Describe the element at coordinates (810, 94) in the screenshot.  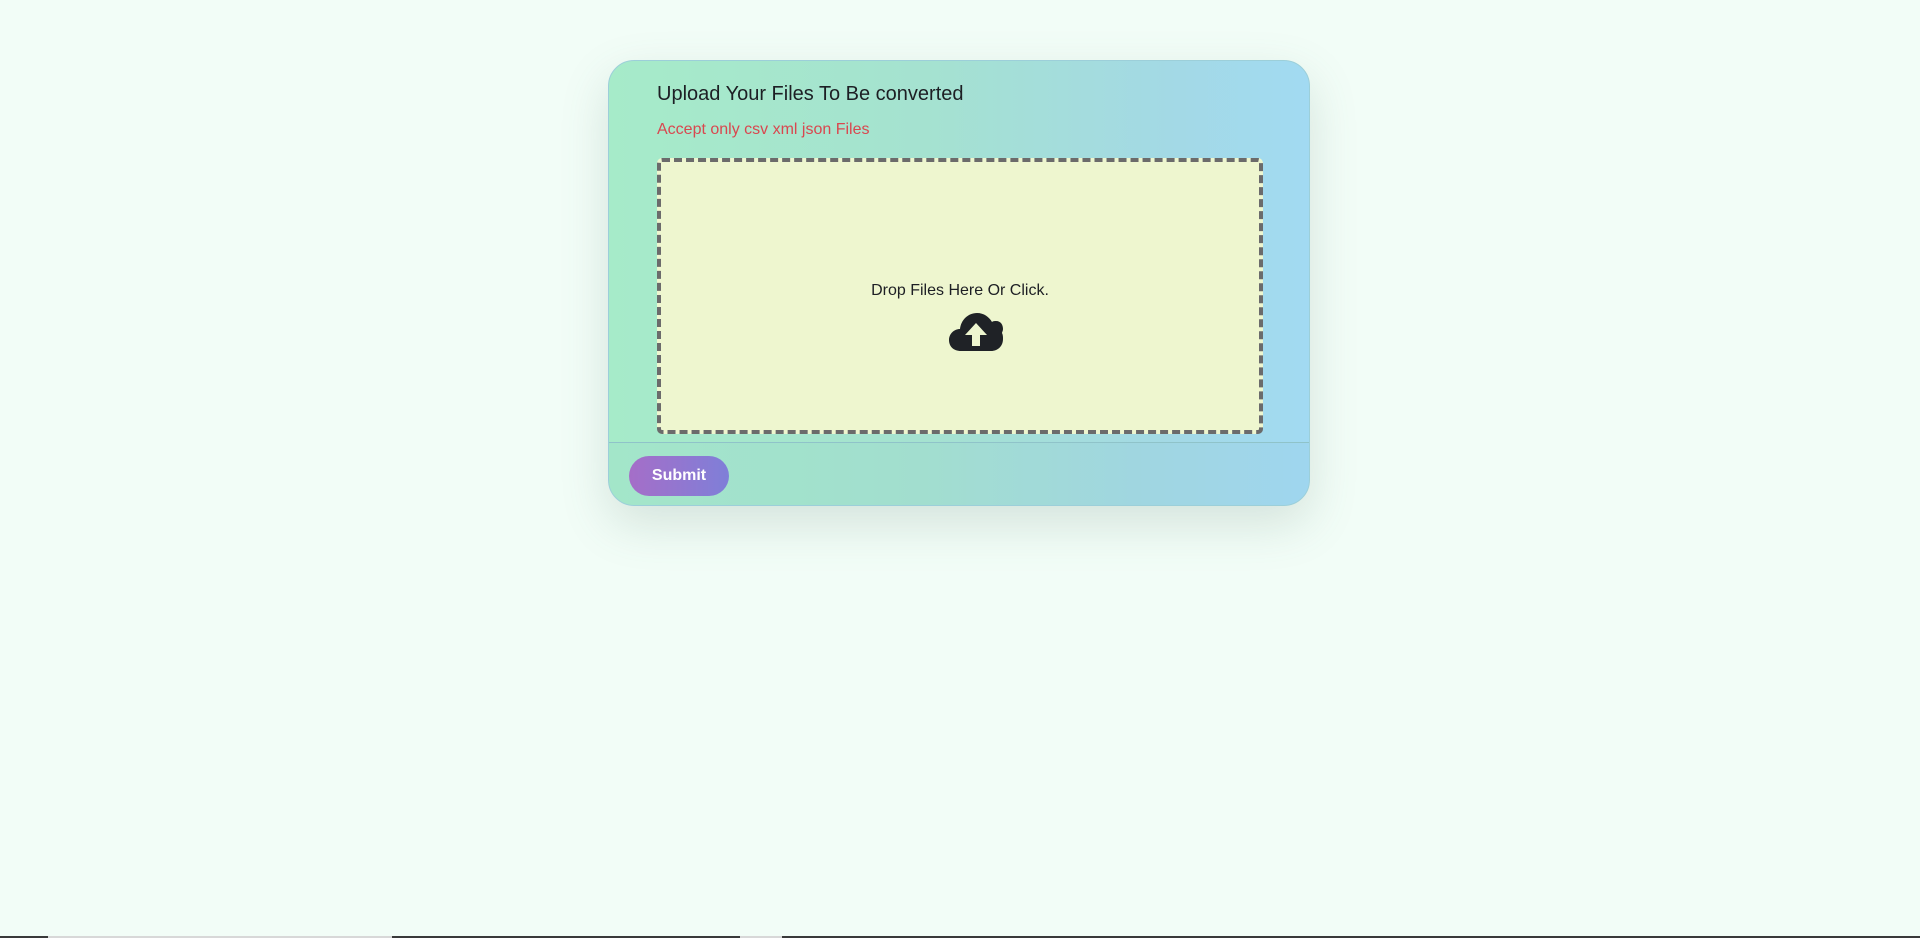
I see `upload-title: Upload Your Files To Be converted` at that location.